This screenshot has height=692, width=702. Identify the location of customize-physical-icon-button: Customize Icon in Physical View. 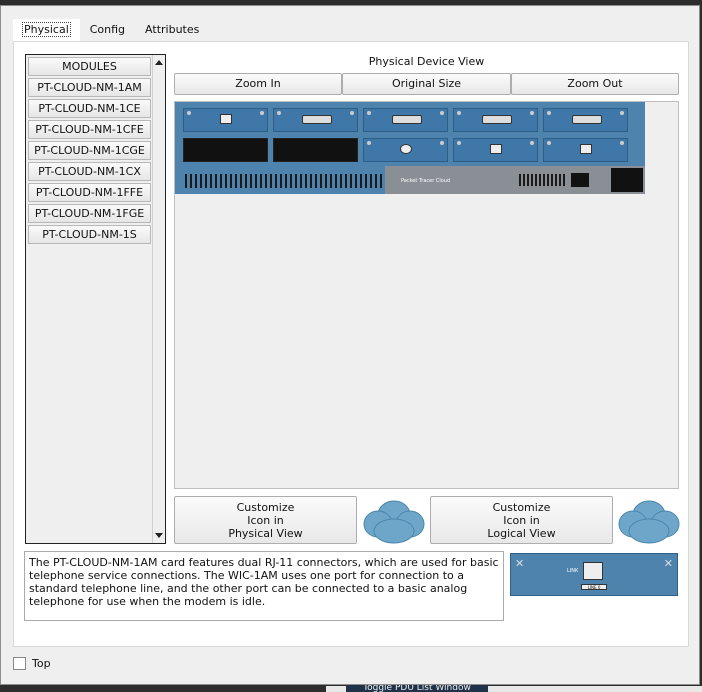
(265, 520).